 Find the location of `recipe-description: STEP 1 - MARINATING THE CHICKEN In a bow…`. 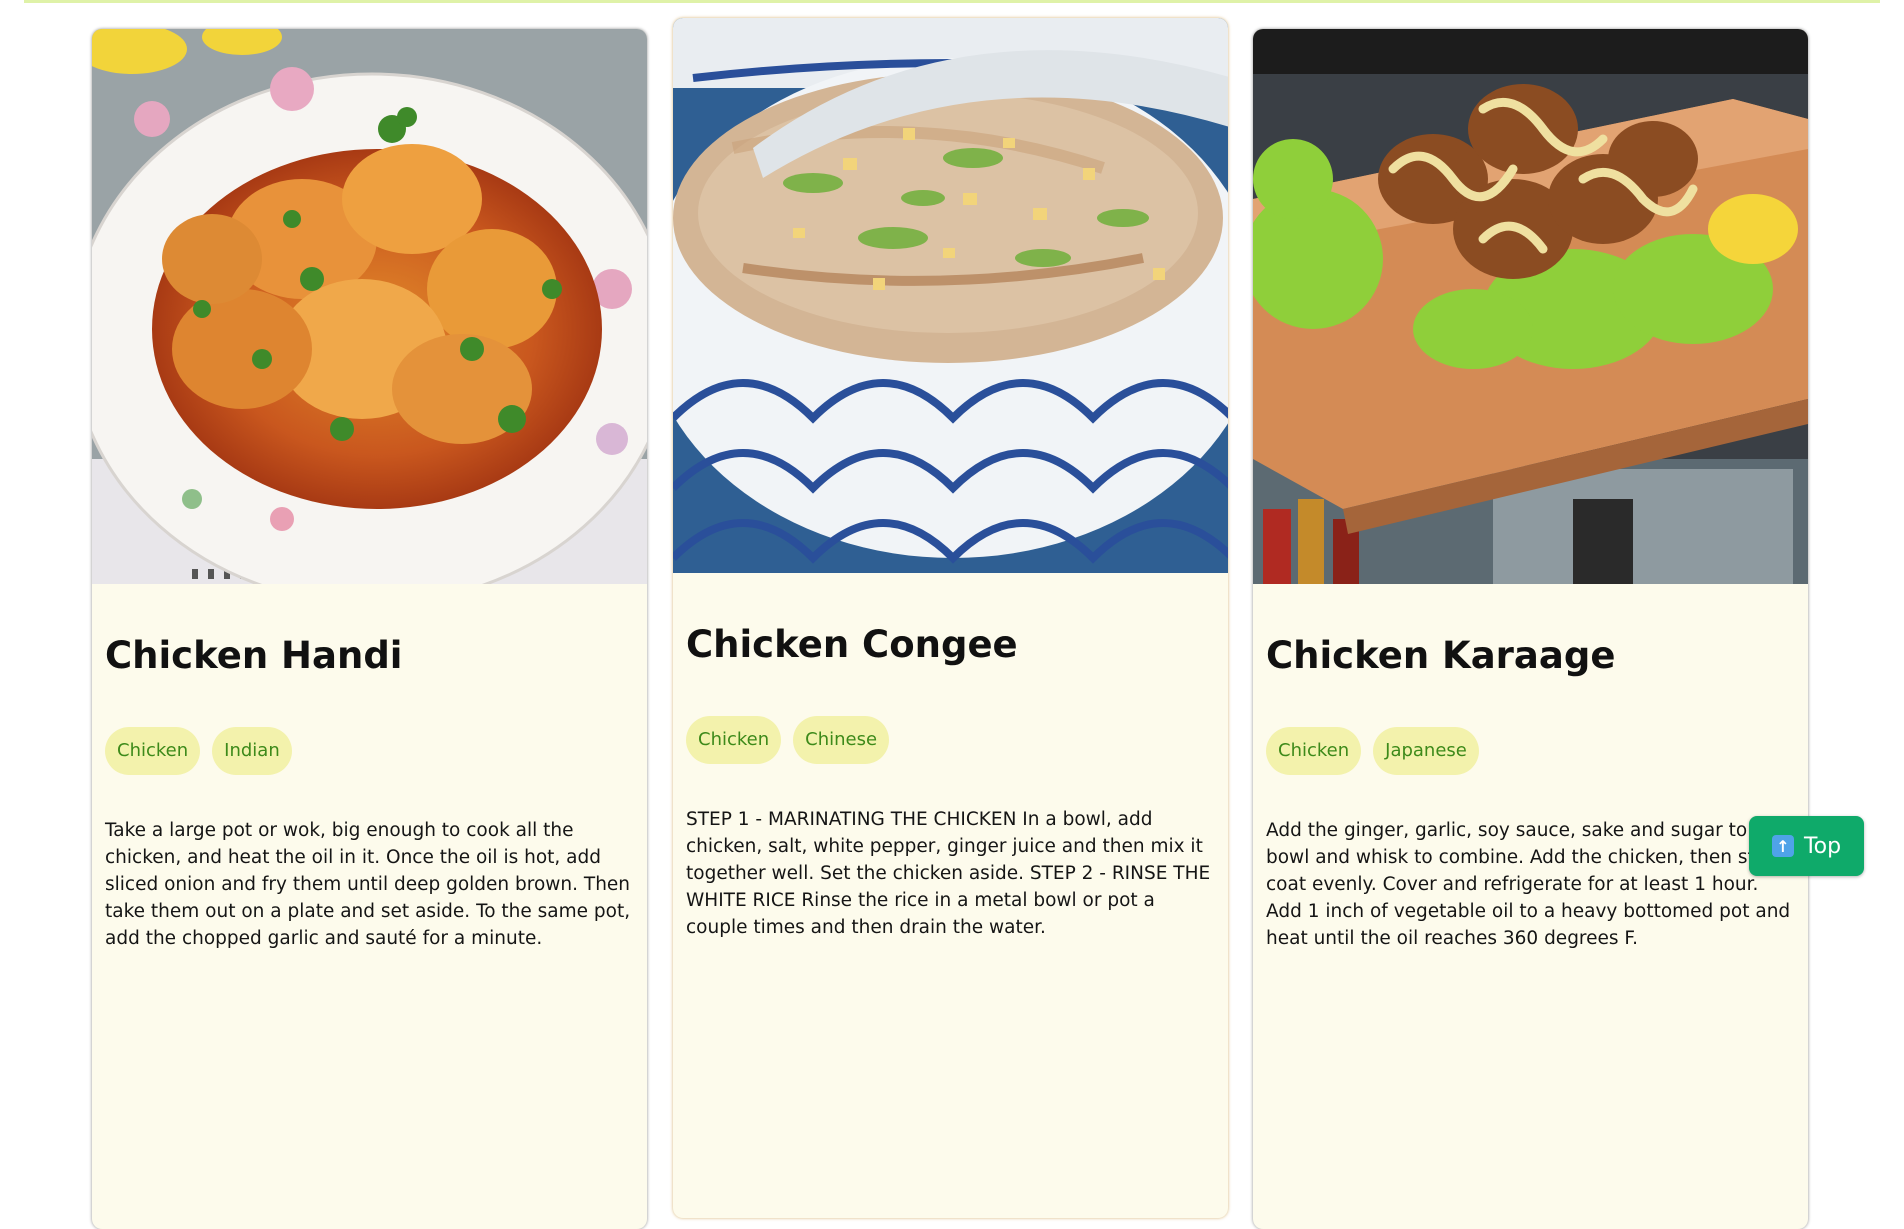

recipe-description: STEP 1 - MARINATING THE CHICKEN In a bow… is located at coordinates (948, 873).